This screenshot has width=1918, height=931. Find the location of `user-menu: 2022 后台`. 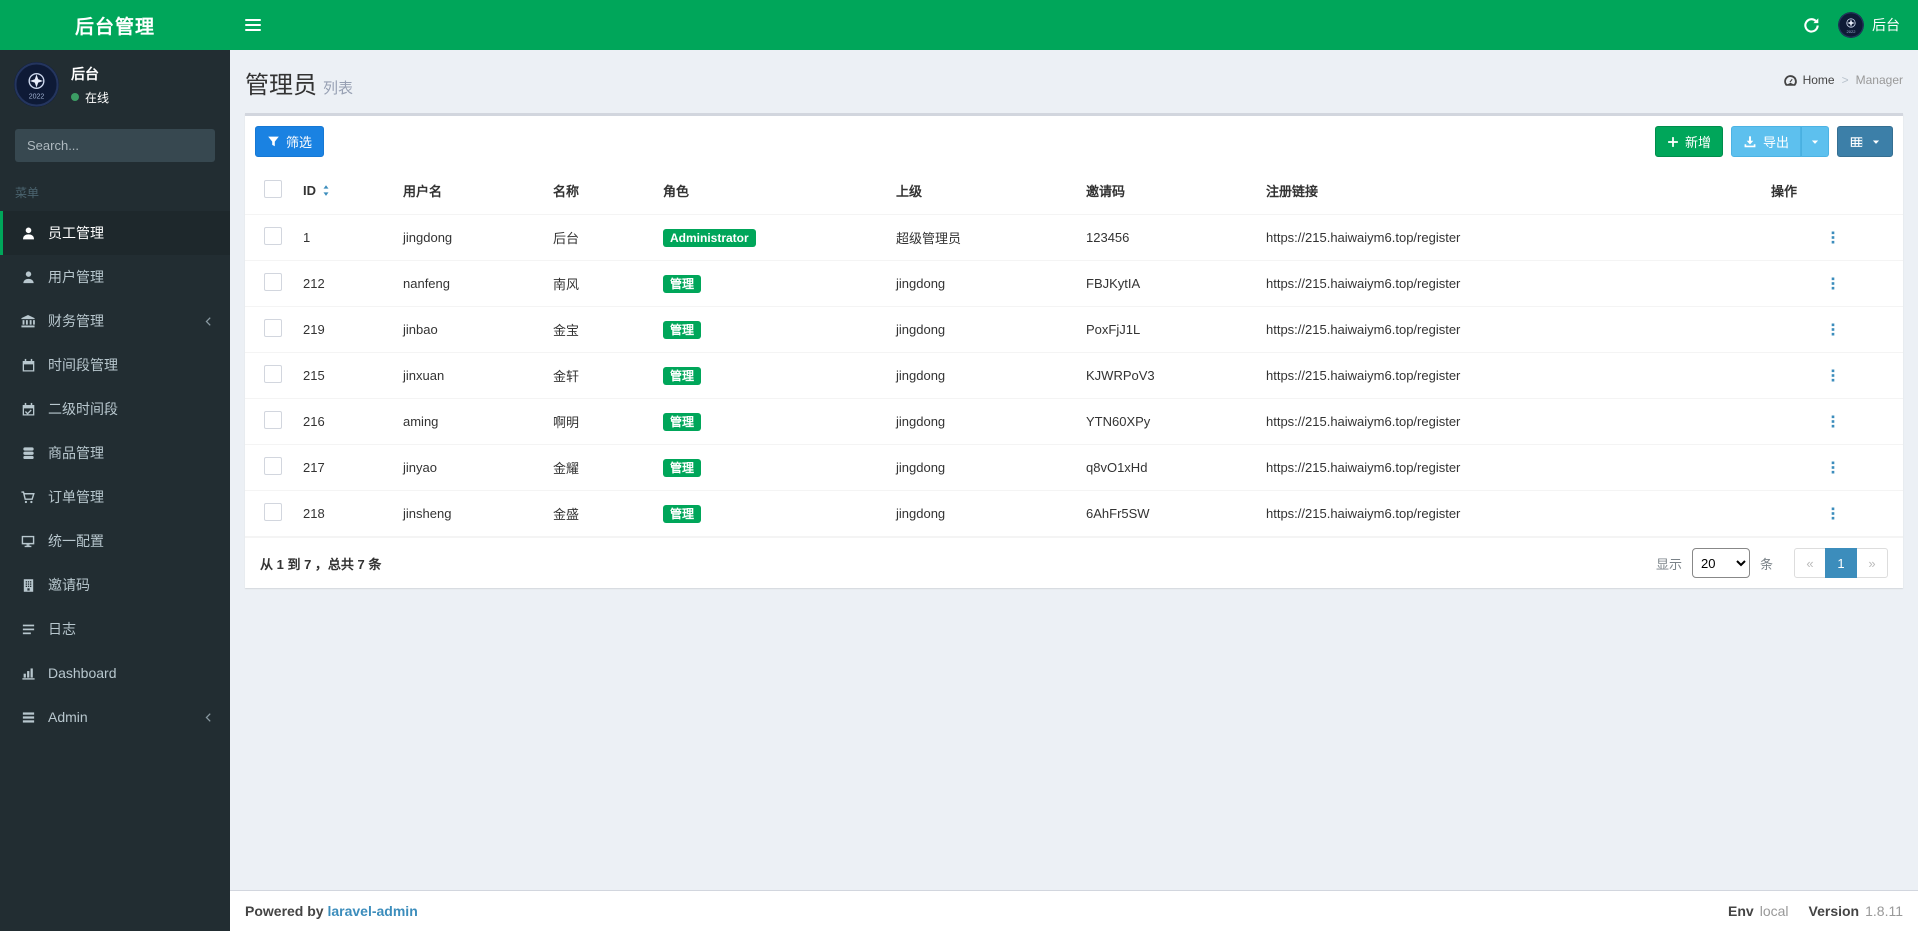

user-menu: 2022 后台 is located at coordinates (1869, 25).